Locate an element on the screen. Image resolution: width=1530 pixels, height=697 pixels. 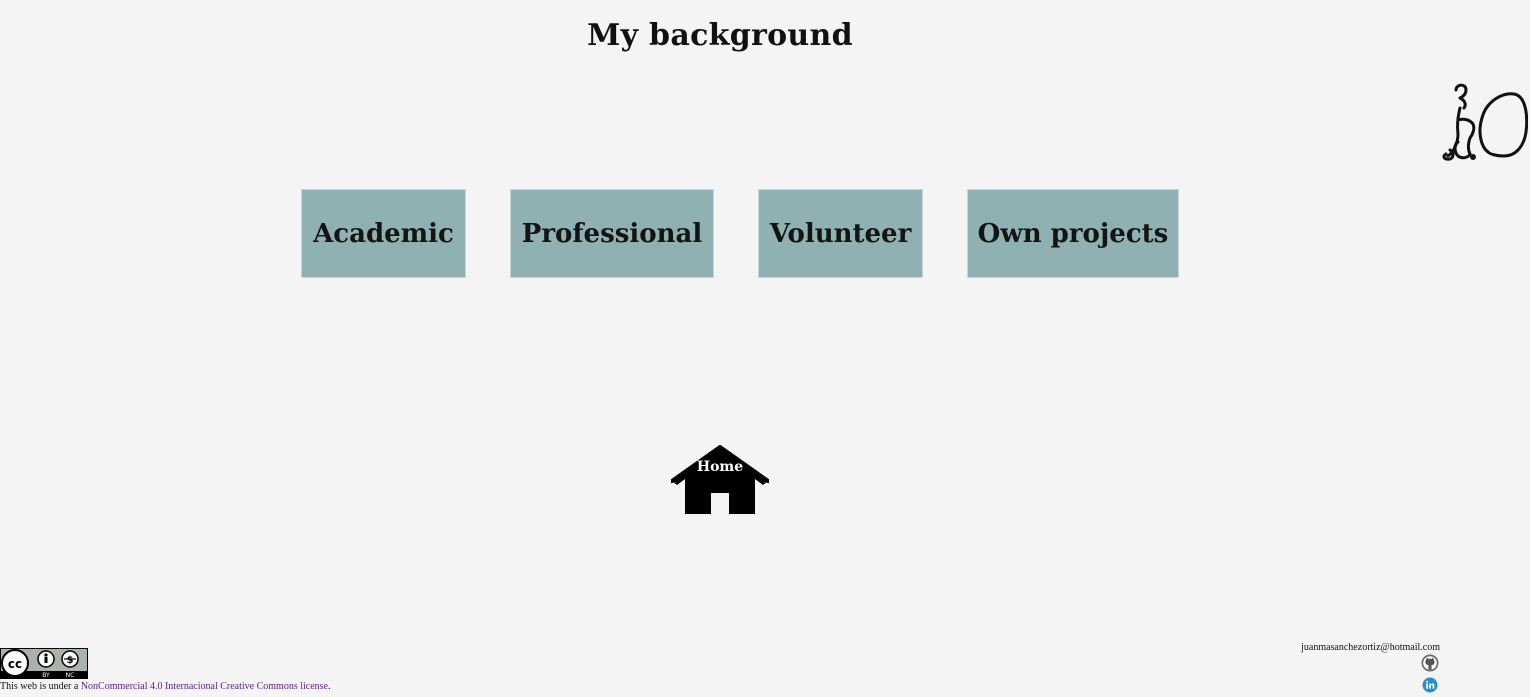
nav-own-projects-label: Own projects is located at coordinates (1073, 233).